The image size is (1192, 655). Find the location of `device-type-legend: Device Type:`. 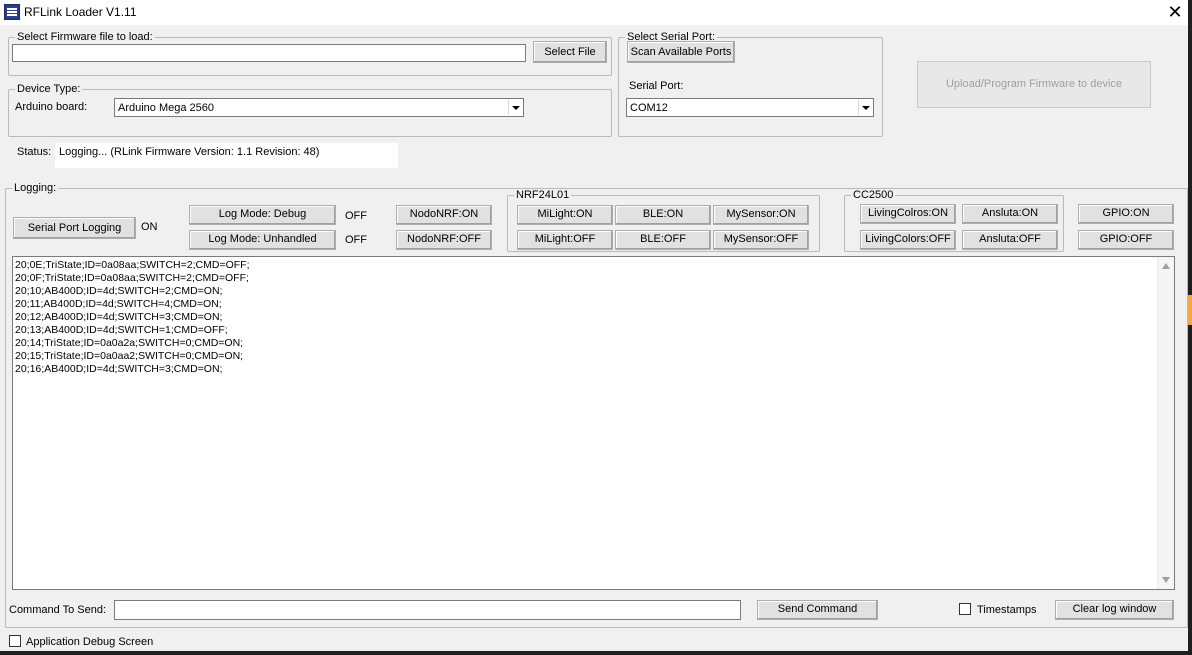

device-type-legend: Device Type: is located at coordinates (49, 89).